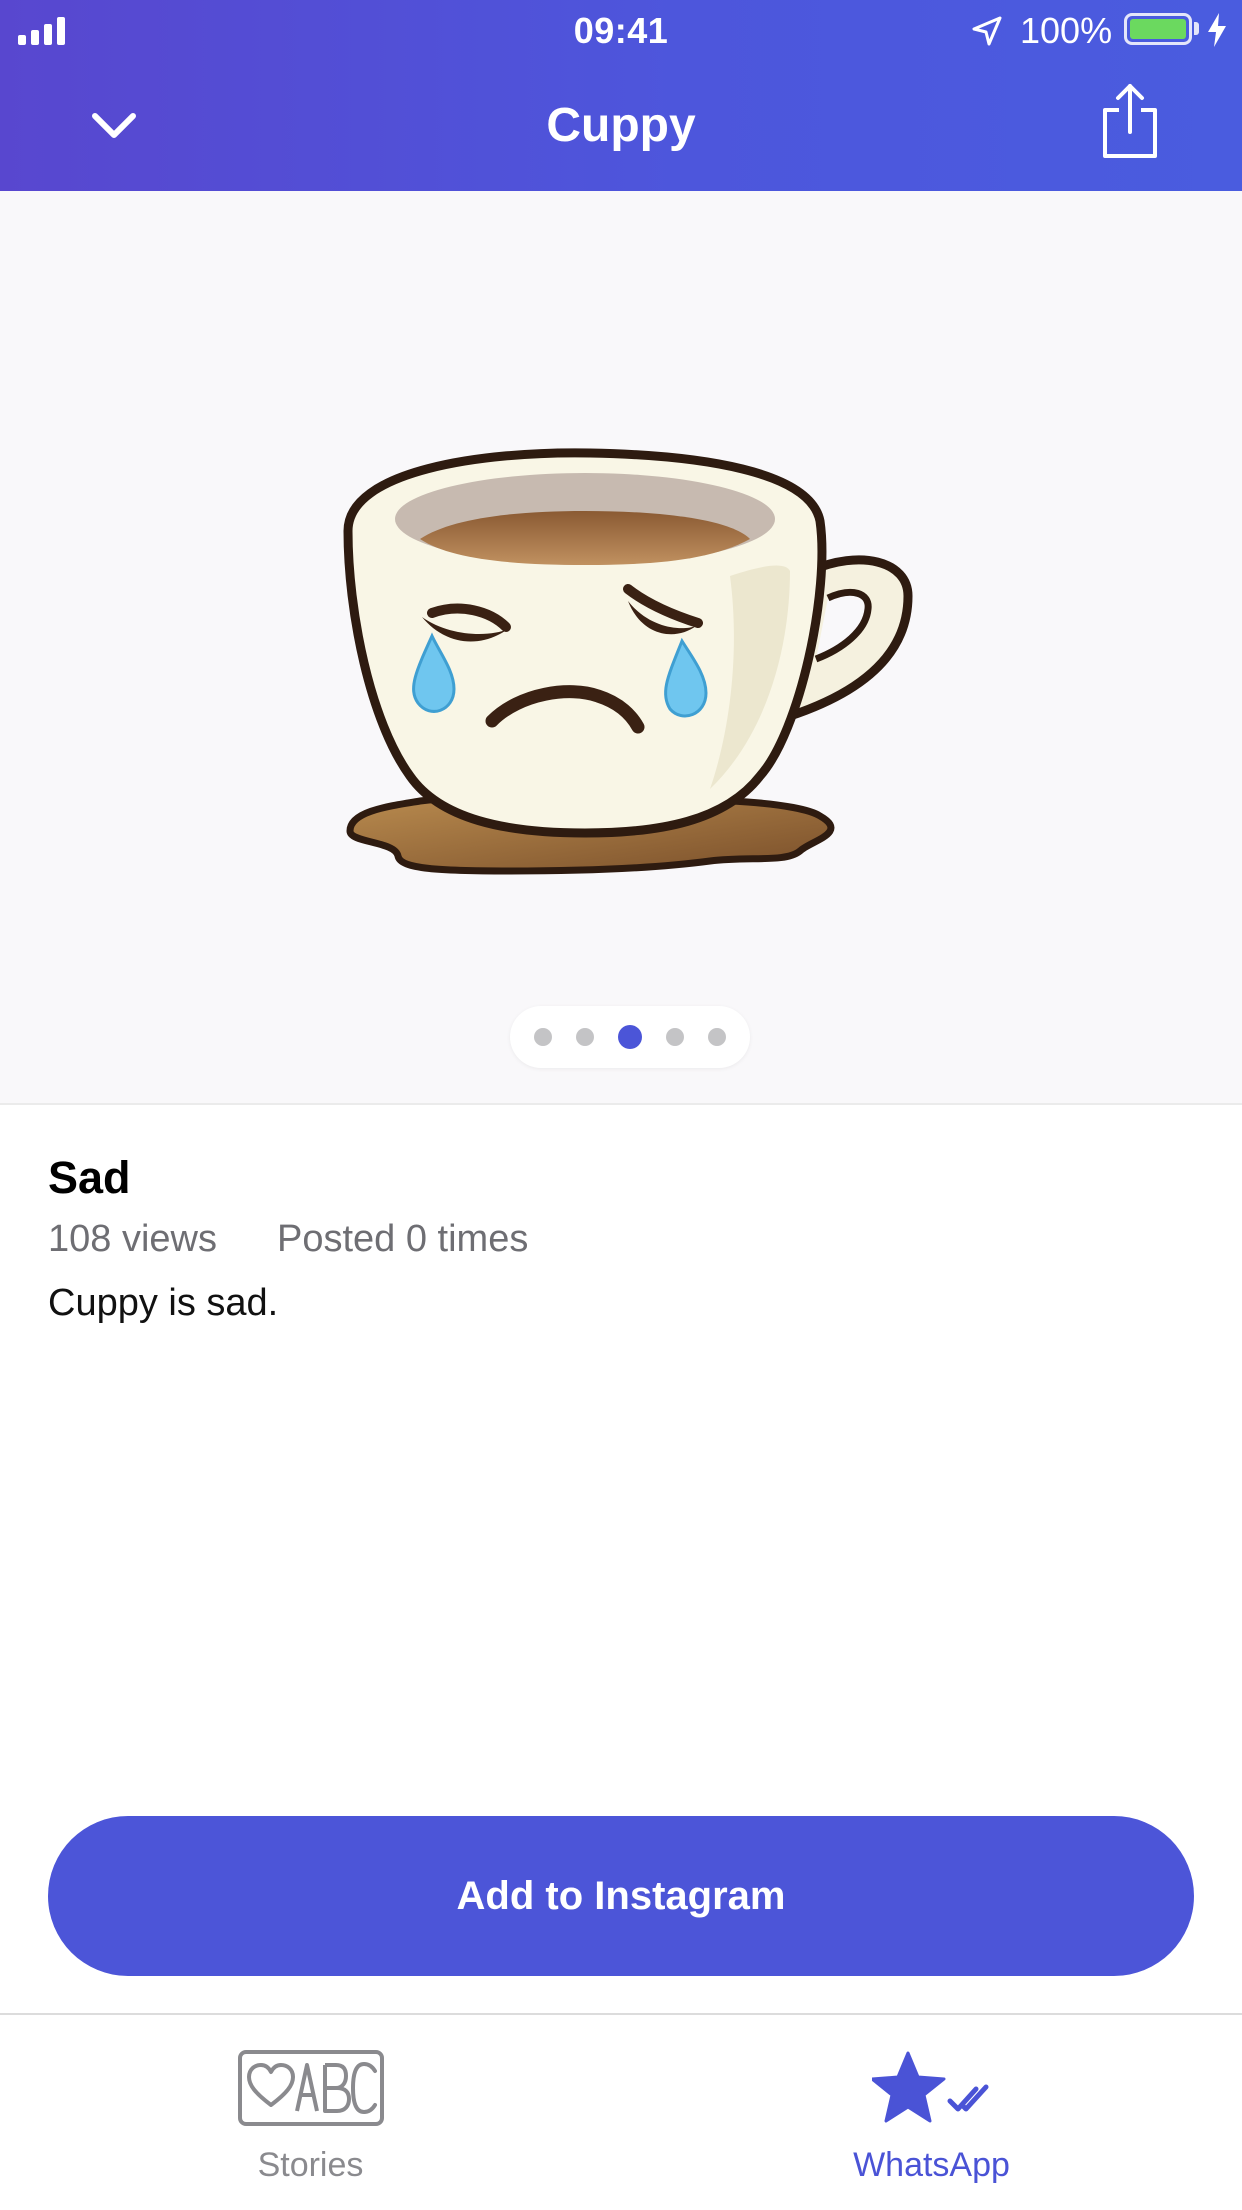 Image resolution: width=1242 pixels, height=2210 pixels. Describe the element at coordinates (621, 125) in the screenshot. I see `page-title: Cuppy` at that location.